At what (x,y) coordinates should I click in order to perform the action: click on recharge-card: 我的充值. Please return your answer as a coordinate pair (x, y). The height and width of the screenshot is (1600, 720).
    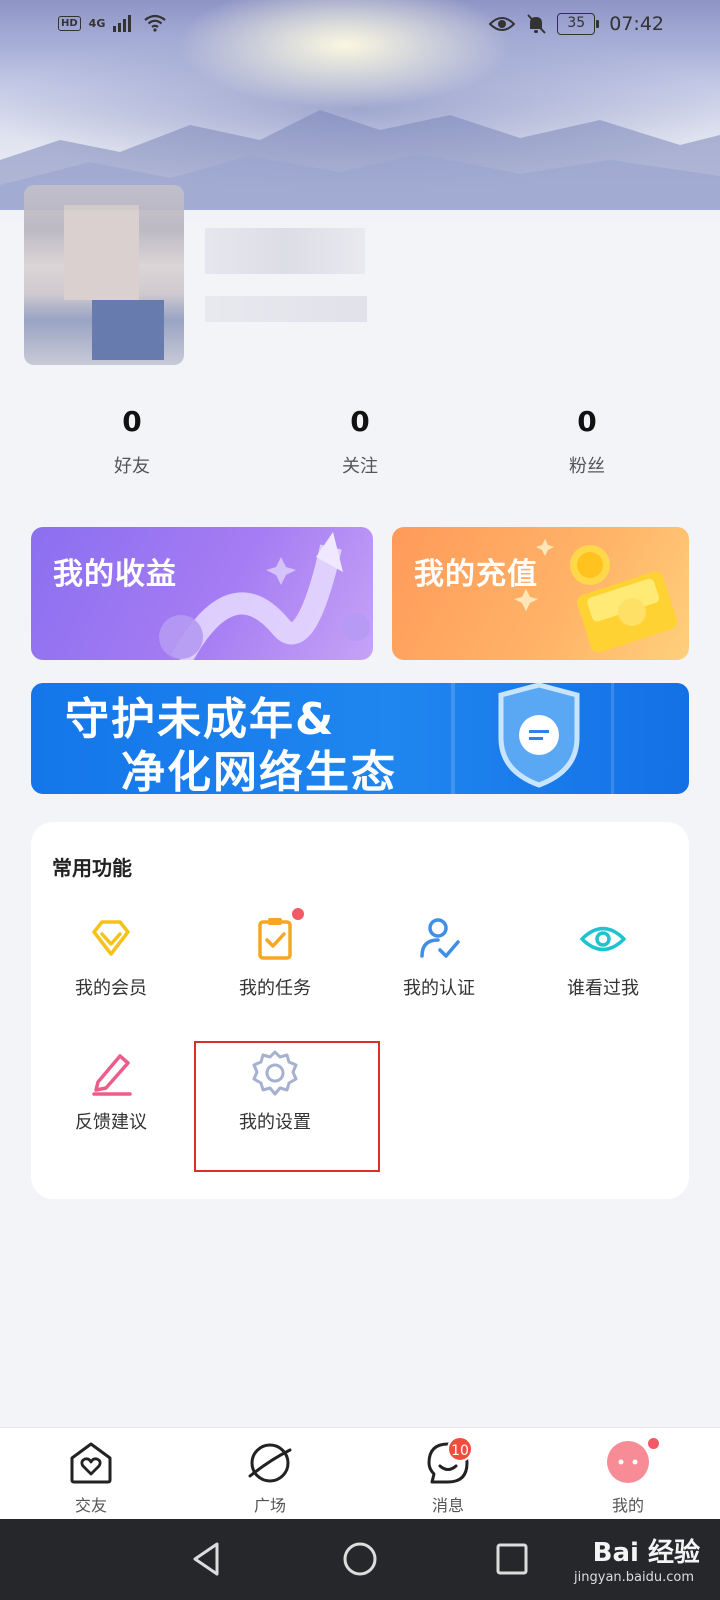
    Looking at the image, I should click on (540, 593).